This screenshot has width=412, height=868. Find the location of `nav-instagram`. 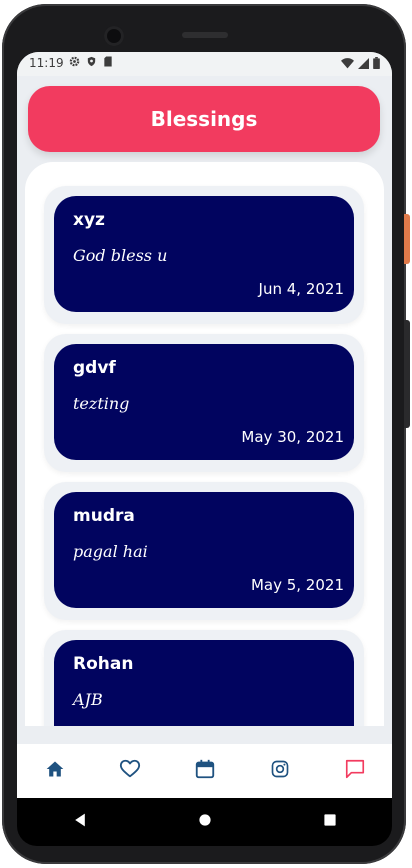

nav-instagram is located at coordinates (280, 771).